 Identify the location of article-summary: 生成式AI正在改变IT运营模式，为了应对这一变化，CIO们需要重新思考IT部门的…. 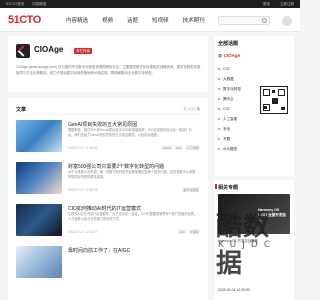
(133, 216).